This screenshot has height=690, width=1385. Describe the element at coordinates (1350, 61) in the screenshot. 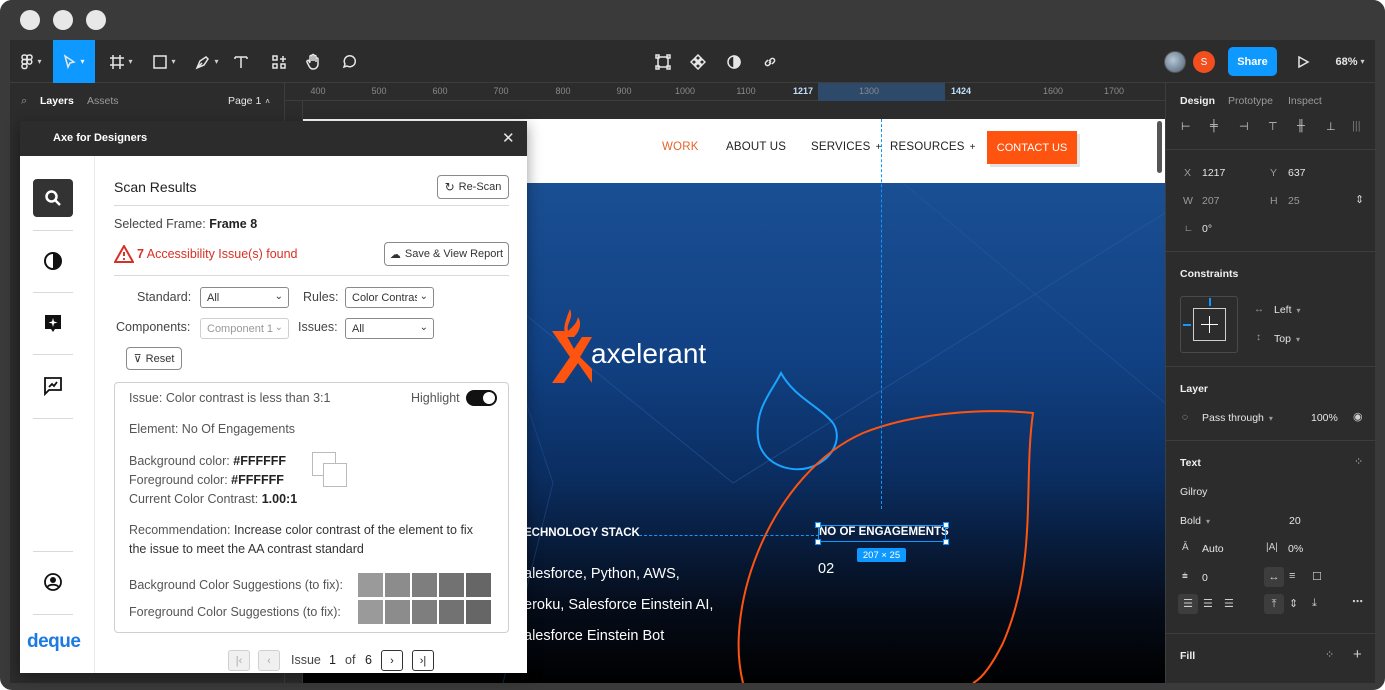

I see `zoom-menu: 68% ▾` at that location.